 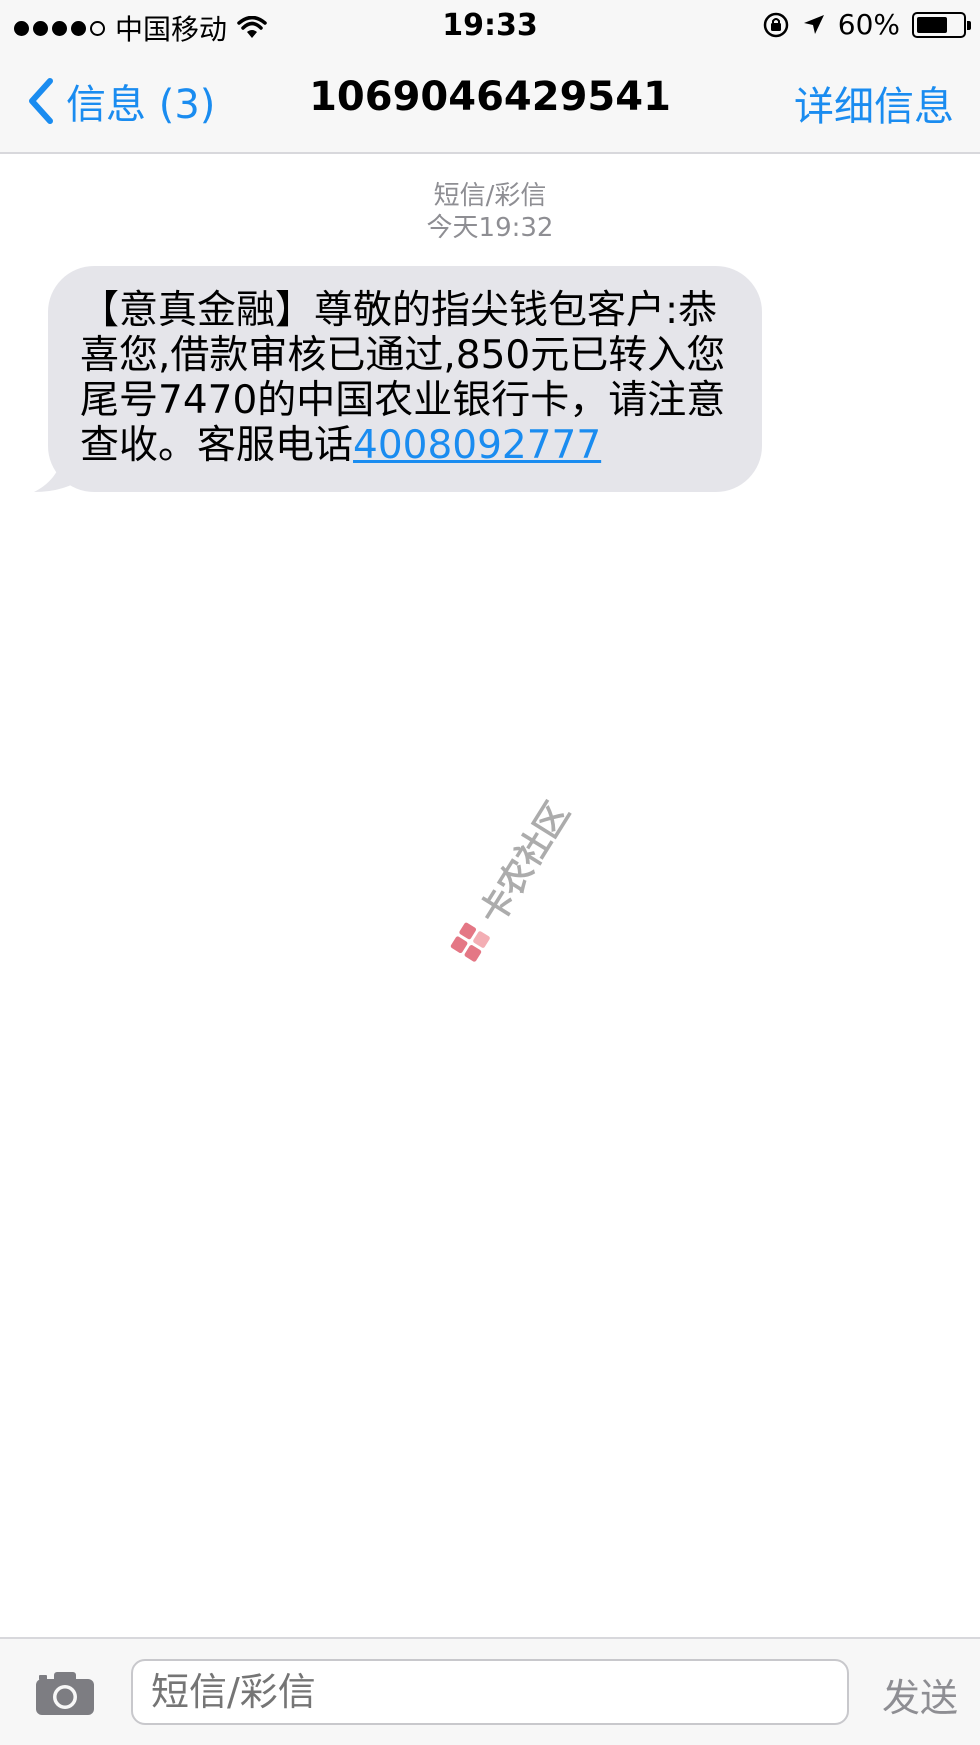 I want to click on battery-icon, so click(x=941, y=24).